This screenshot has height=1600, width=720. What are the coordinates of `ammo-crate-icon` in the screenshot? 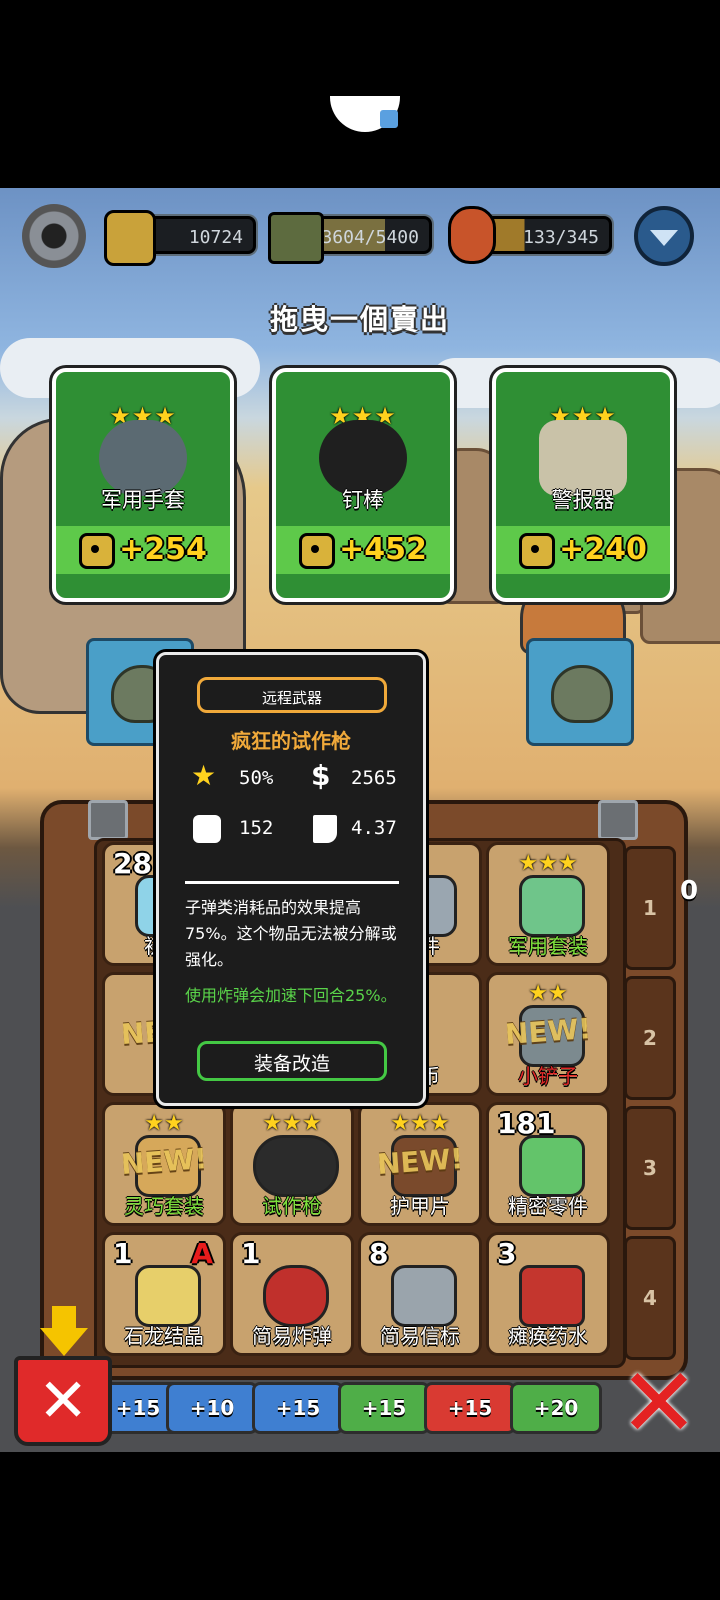 It's located at (296, 238).